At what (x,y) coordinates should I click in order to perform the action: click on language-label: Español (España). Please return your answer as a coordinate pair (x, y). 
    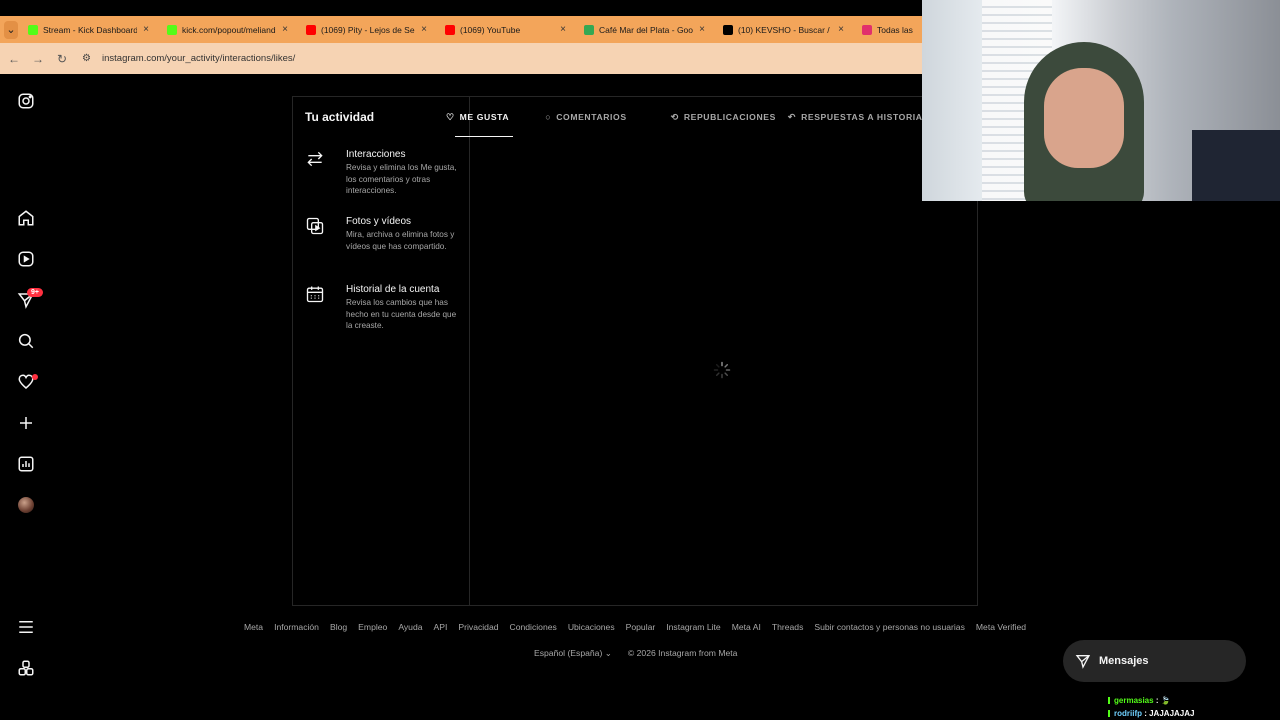
    Looking at the image, I should click on (568, 653).